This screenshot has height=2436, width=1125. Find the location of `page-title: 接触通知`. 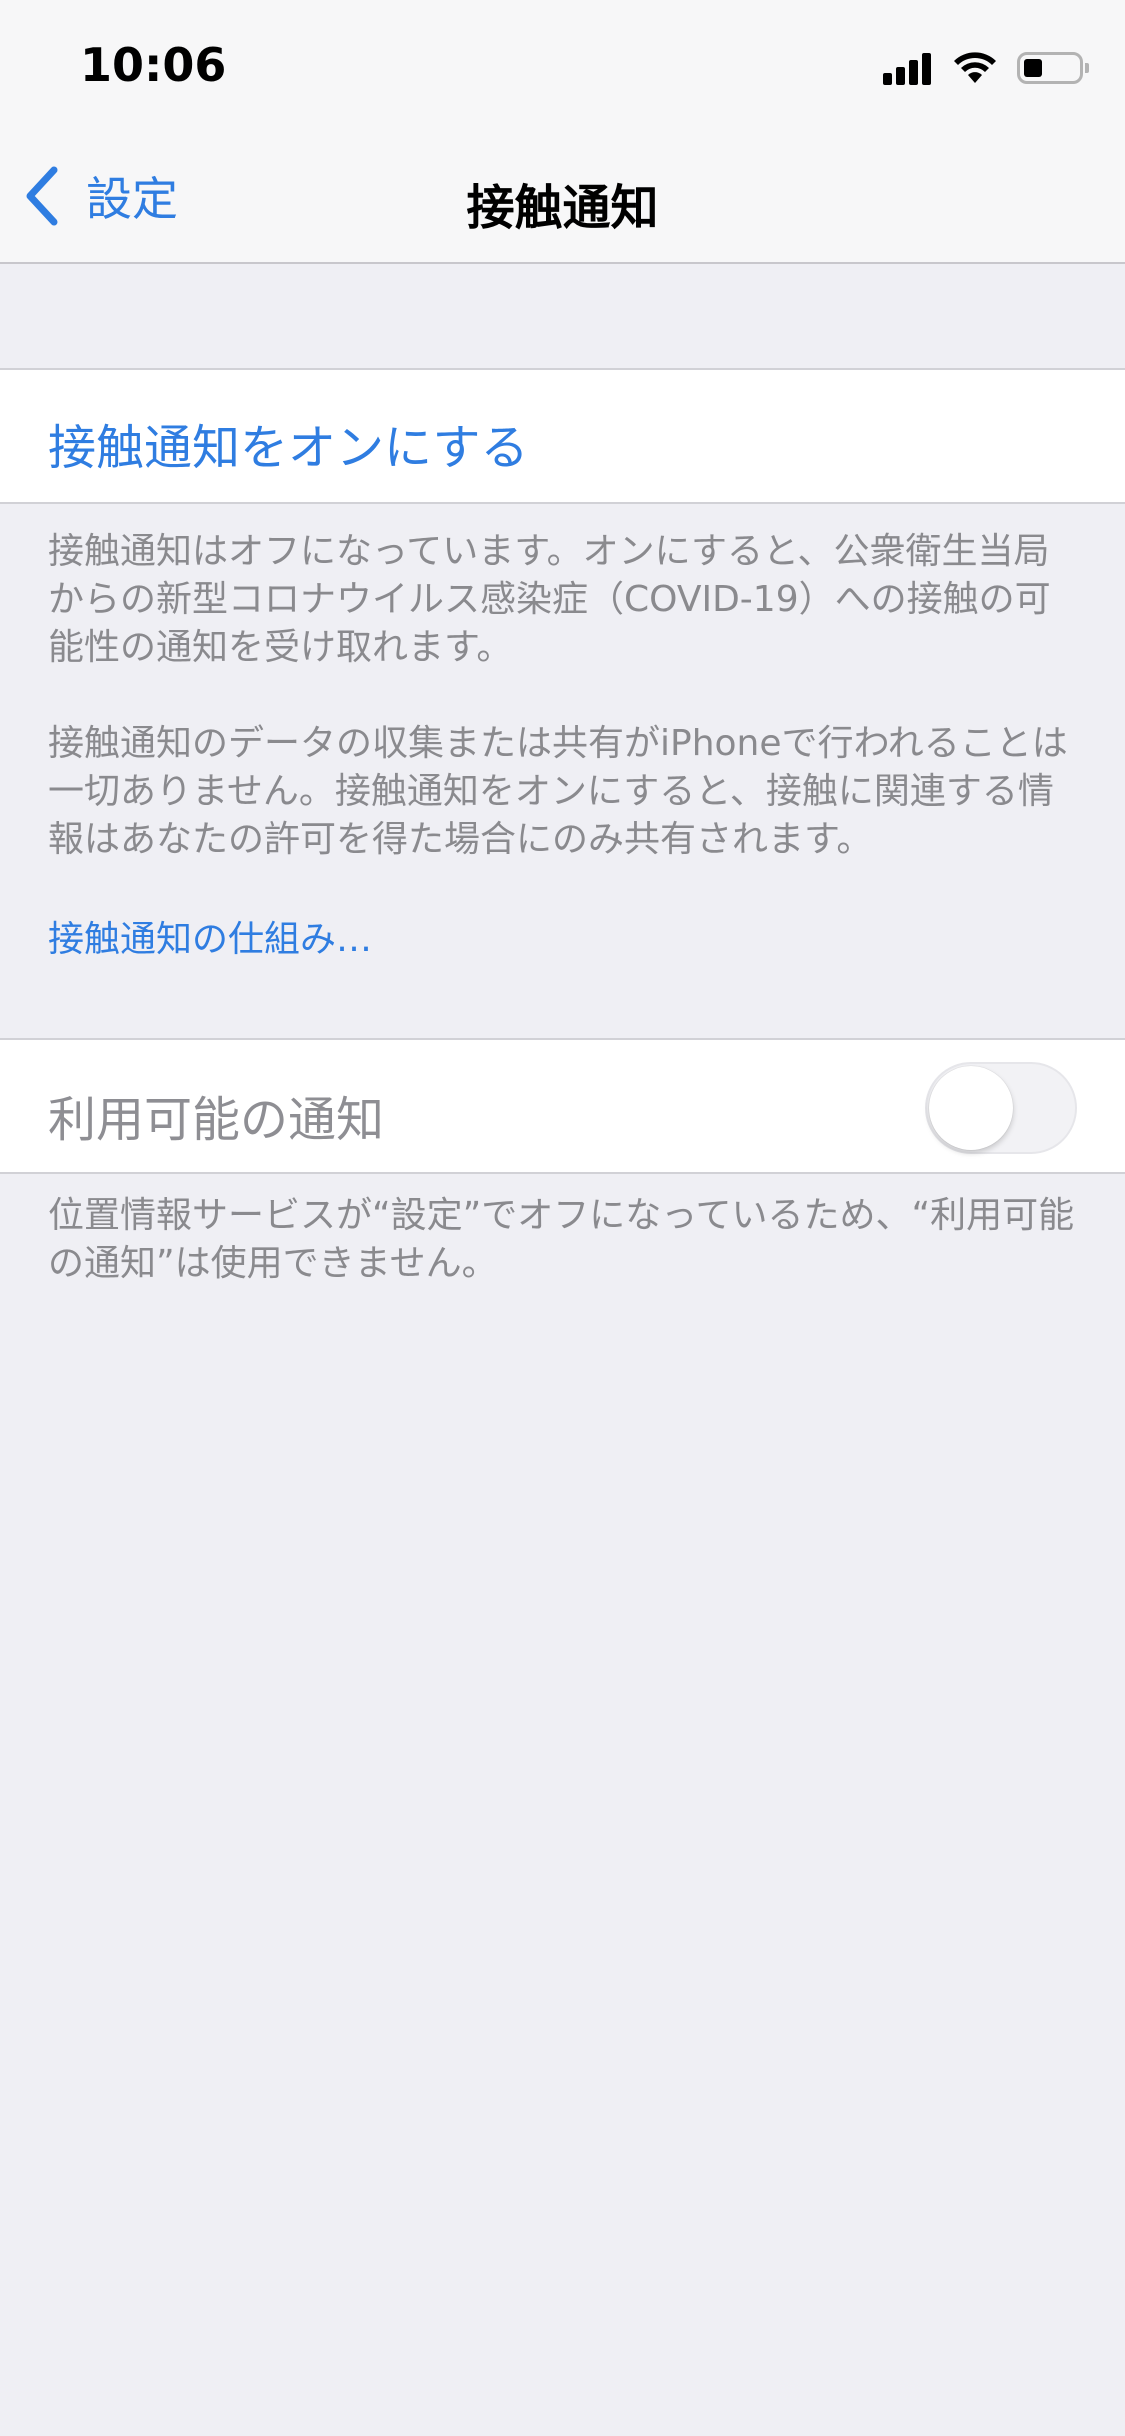

page-title: 接触通知 is located at coordinates (562, 208).